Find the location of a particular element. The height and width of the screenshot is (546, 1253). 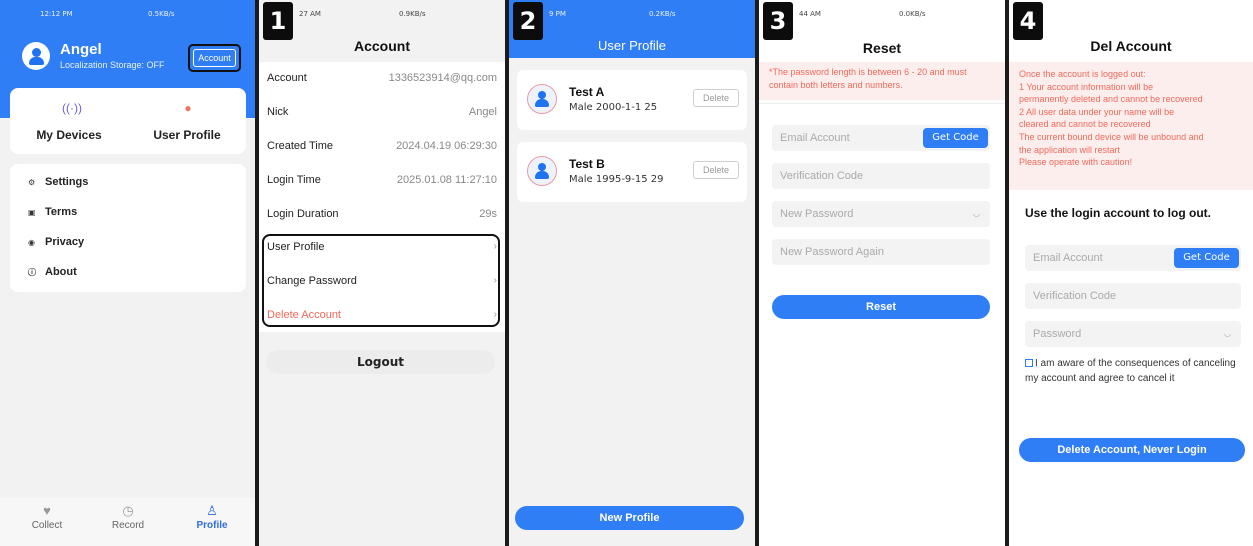

confirm-password-field: New Password Again is located at coordinates (881, 252).